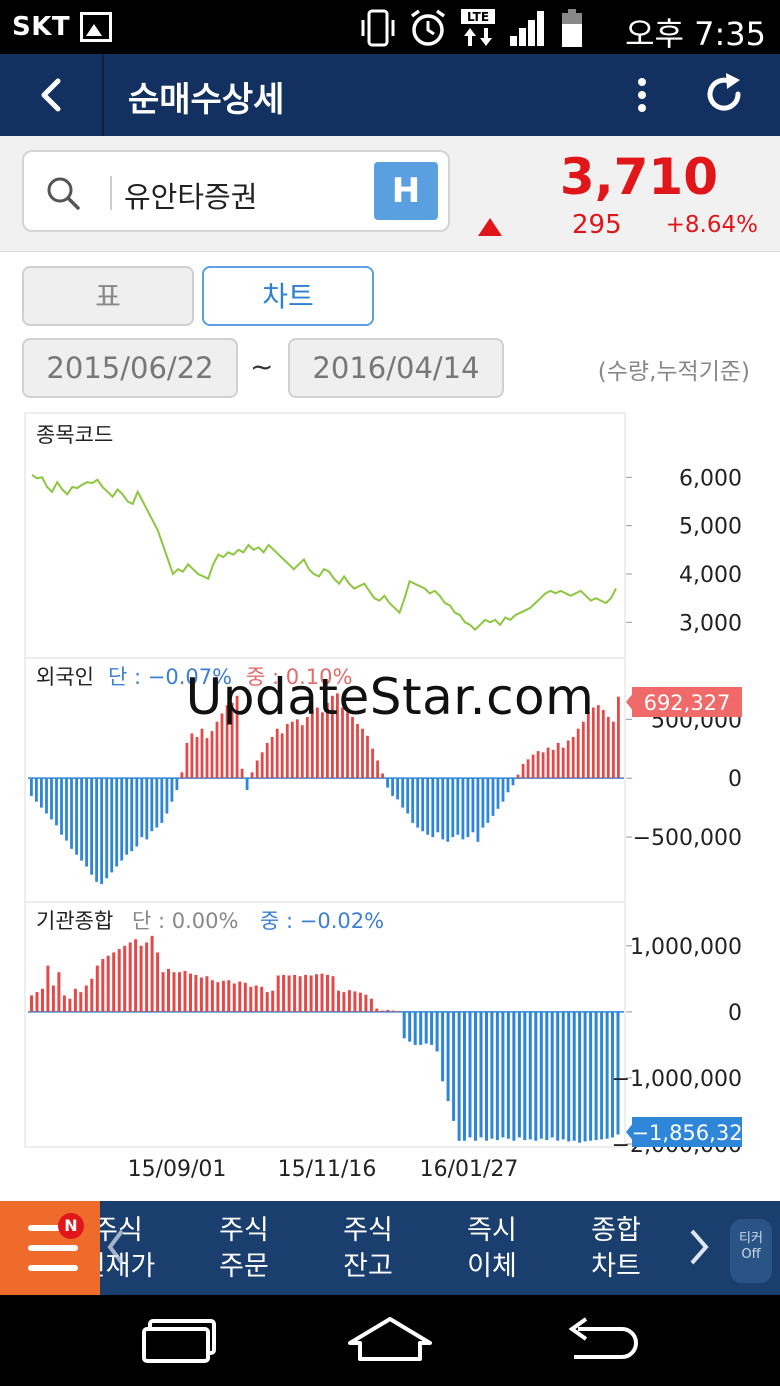 This screenshot has height=1386, width=780. I want to click on start-date-field: 2015/06/22, so click(130, 368).